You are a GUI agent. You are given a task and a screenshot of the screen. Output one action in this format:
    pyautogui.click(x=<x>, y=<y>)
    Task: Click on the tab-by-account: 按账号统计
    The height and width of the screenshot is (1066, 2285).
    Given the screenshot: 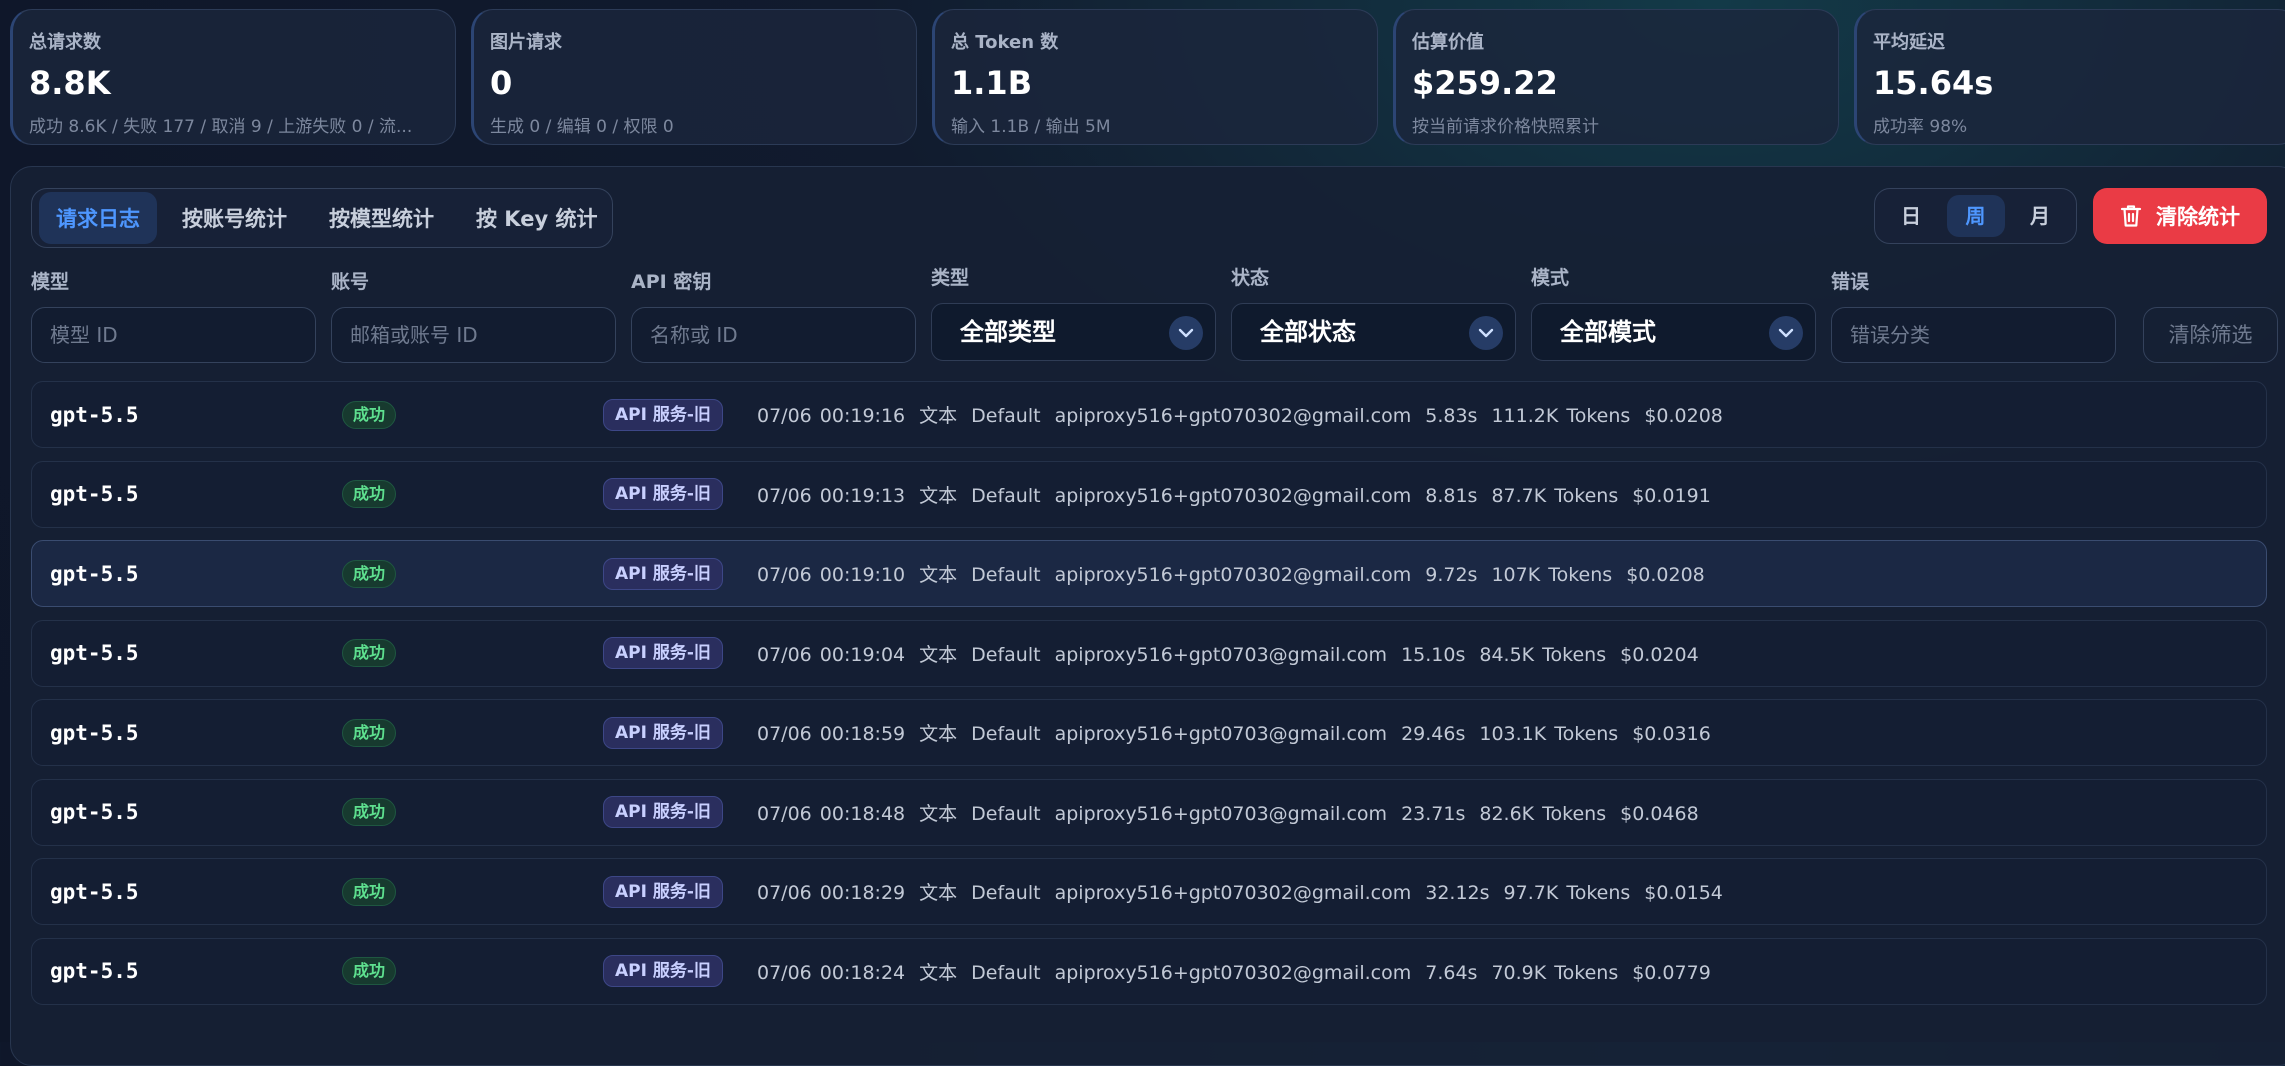 What is the action you would take?
    pyautogui.click(x=234, y=218)
    